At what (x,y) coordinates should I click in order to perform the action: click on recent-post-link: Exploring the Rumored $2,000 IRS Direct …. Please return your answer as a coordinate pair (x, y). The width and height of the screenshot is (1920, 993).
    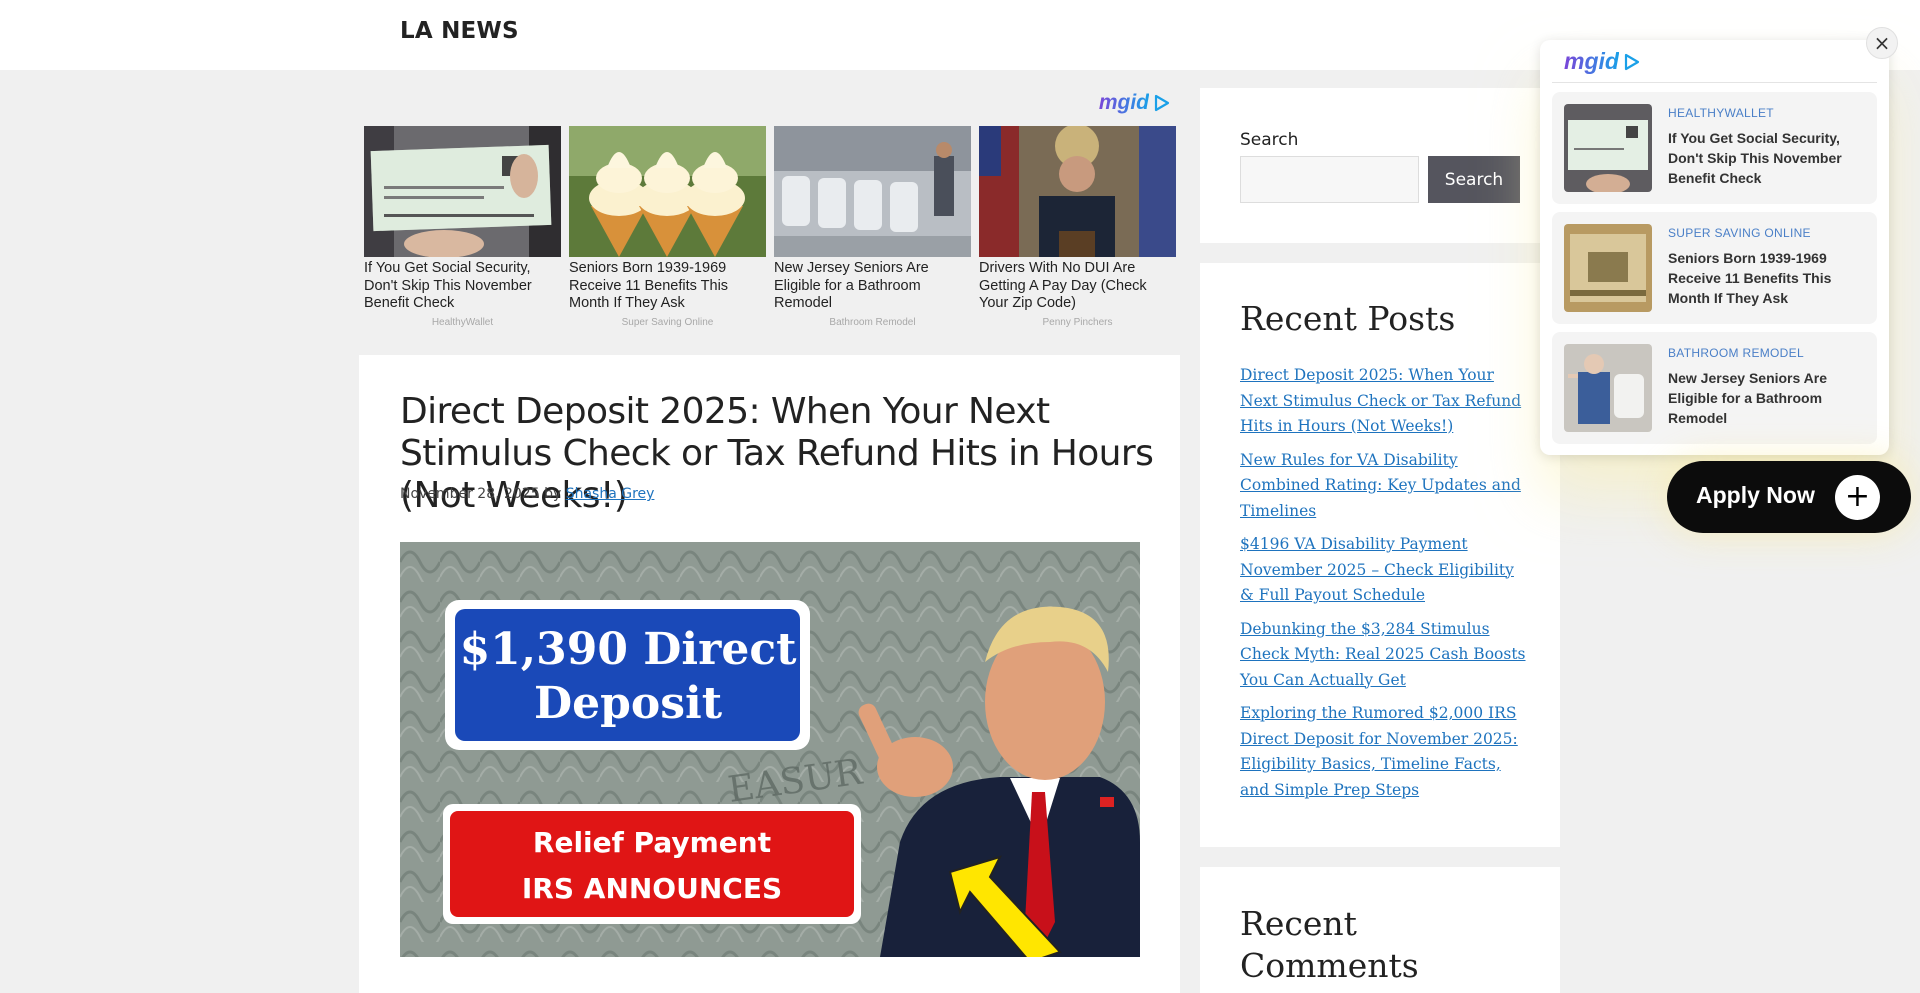
    Looking at the image, I should click on (1379, 751).